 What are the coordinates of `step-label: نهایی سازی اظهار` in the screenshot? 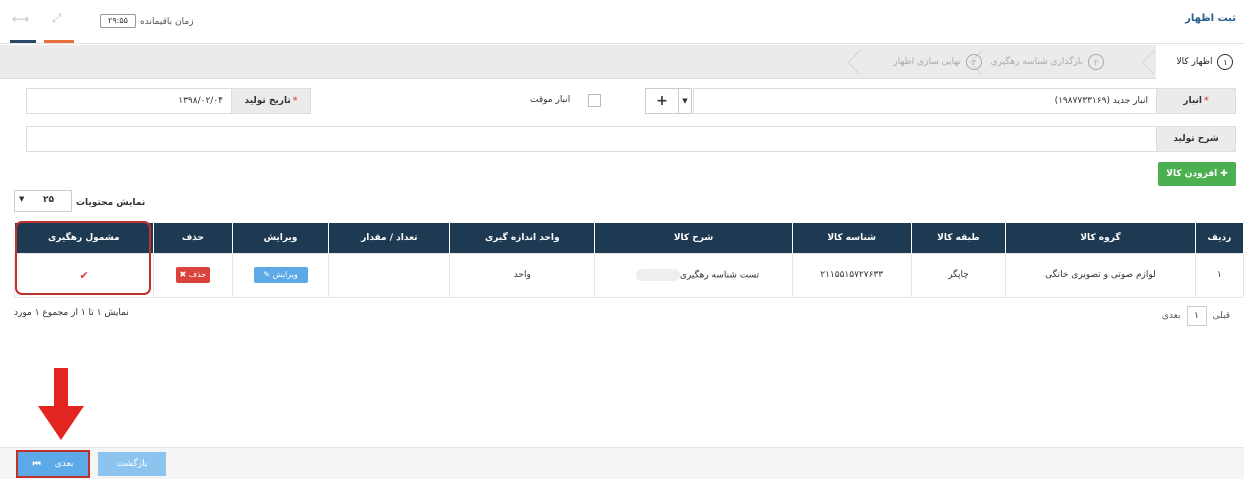 It's located at (927, 62).